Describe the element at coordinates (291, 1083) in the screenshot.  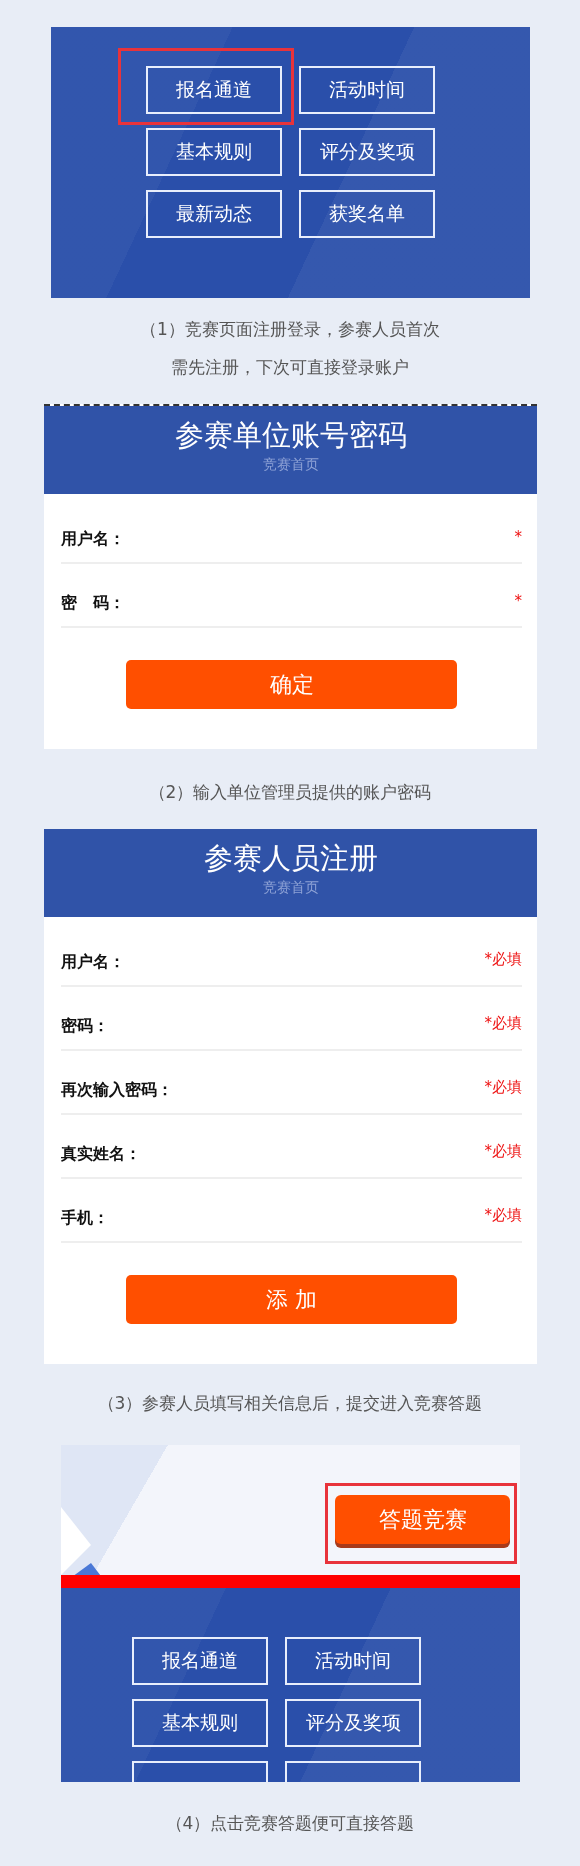
I see `input-field: 再次输入密码： *必填` at that location.